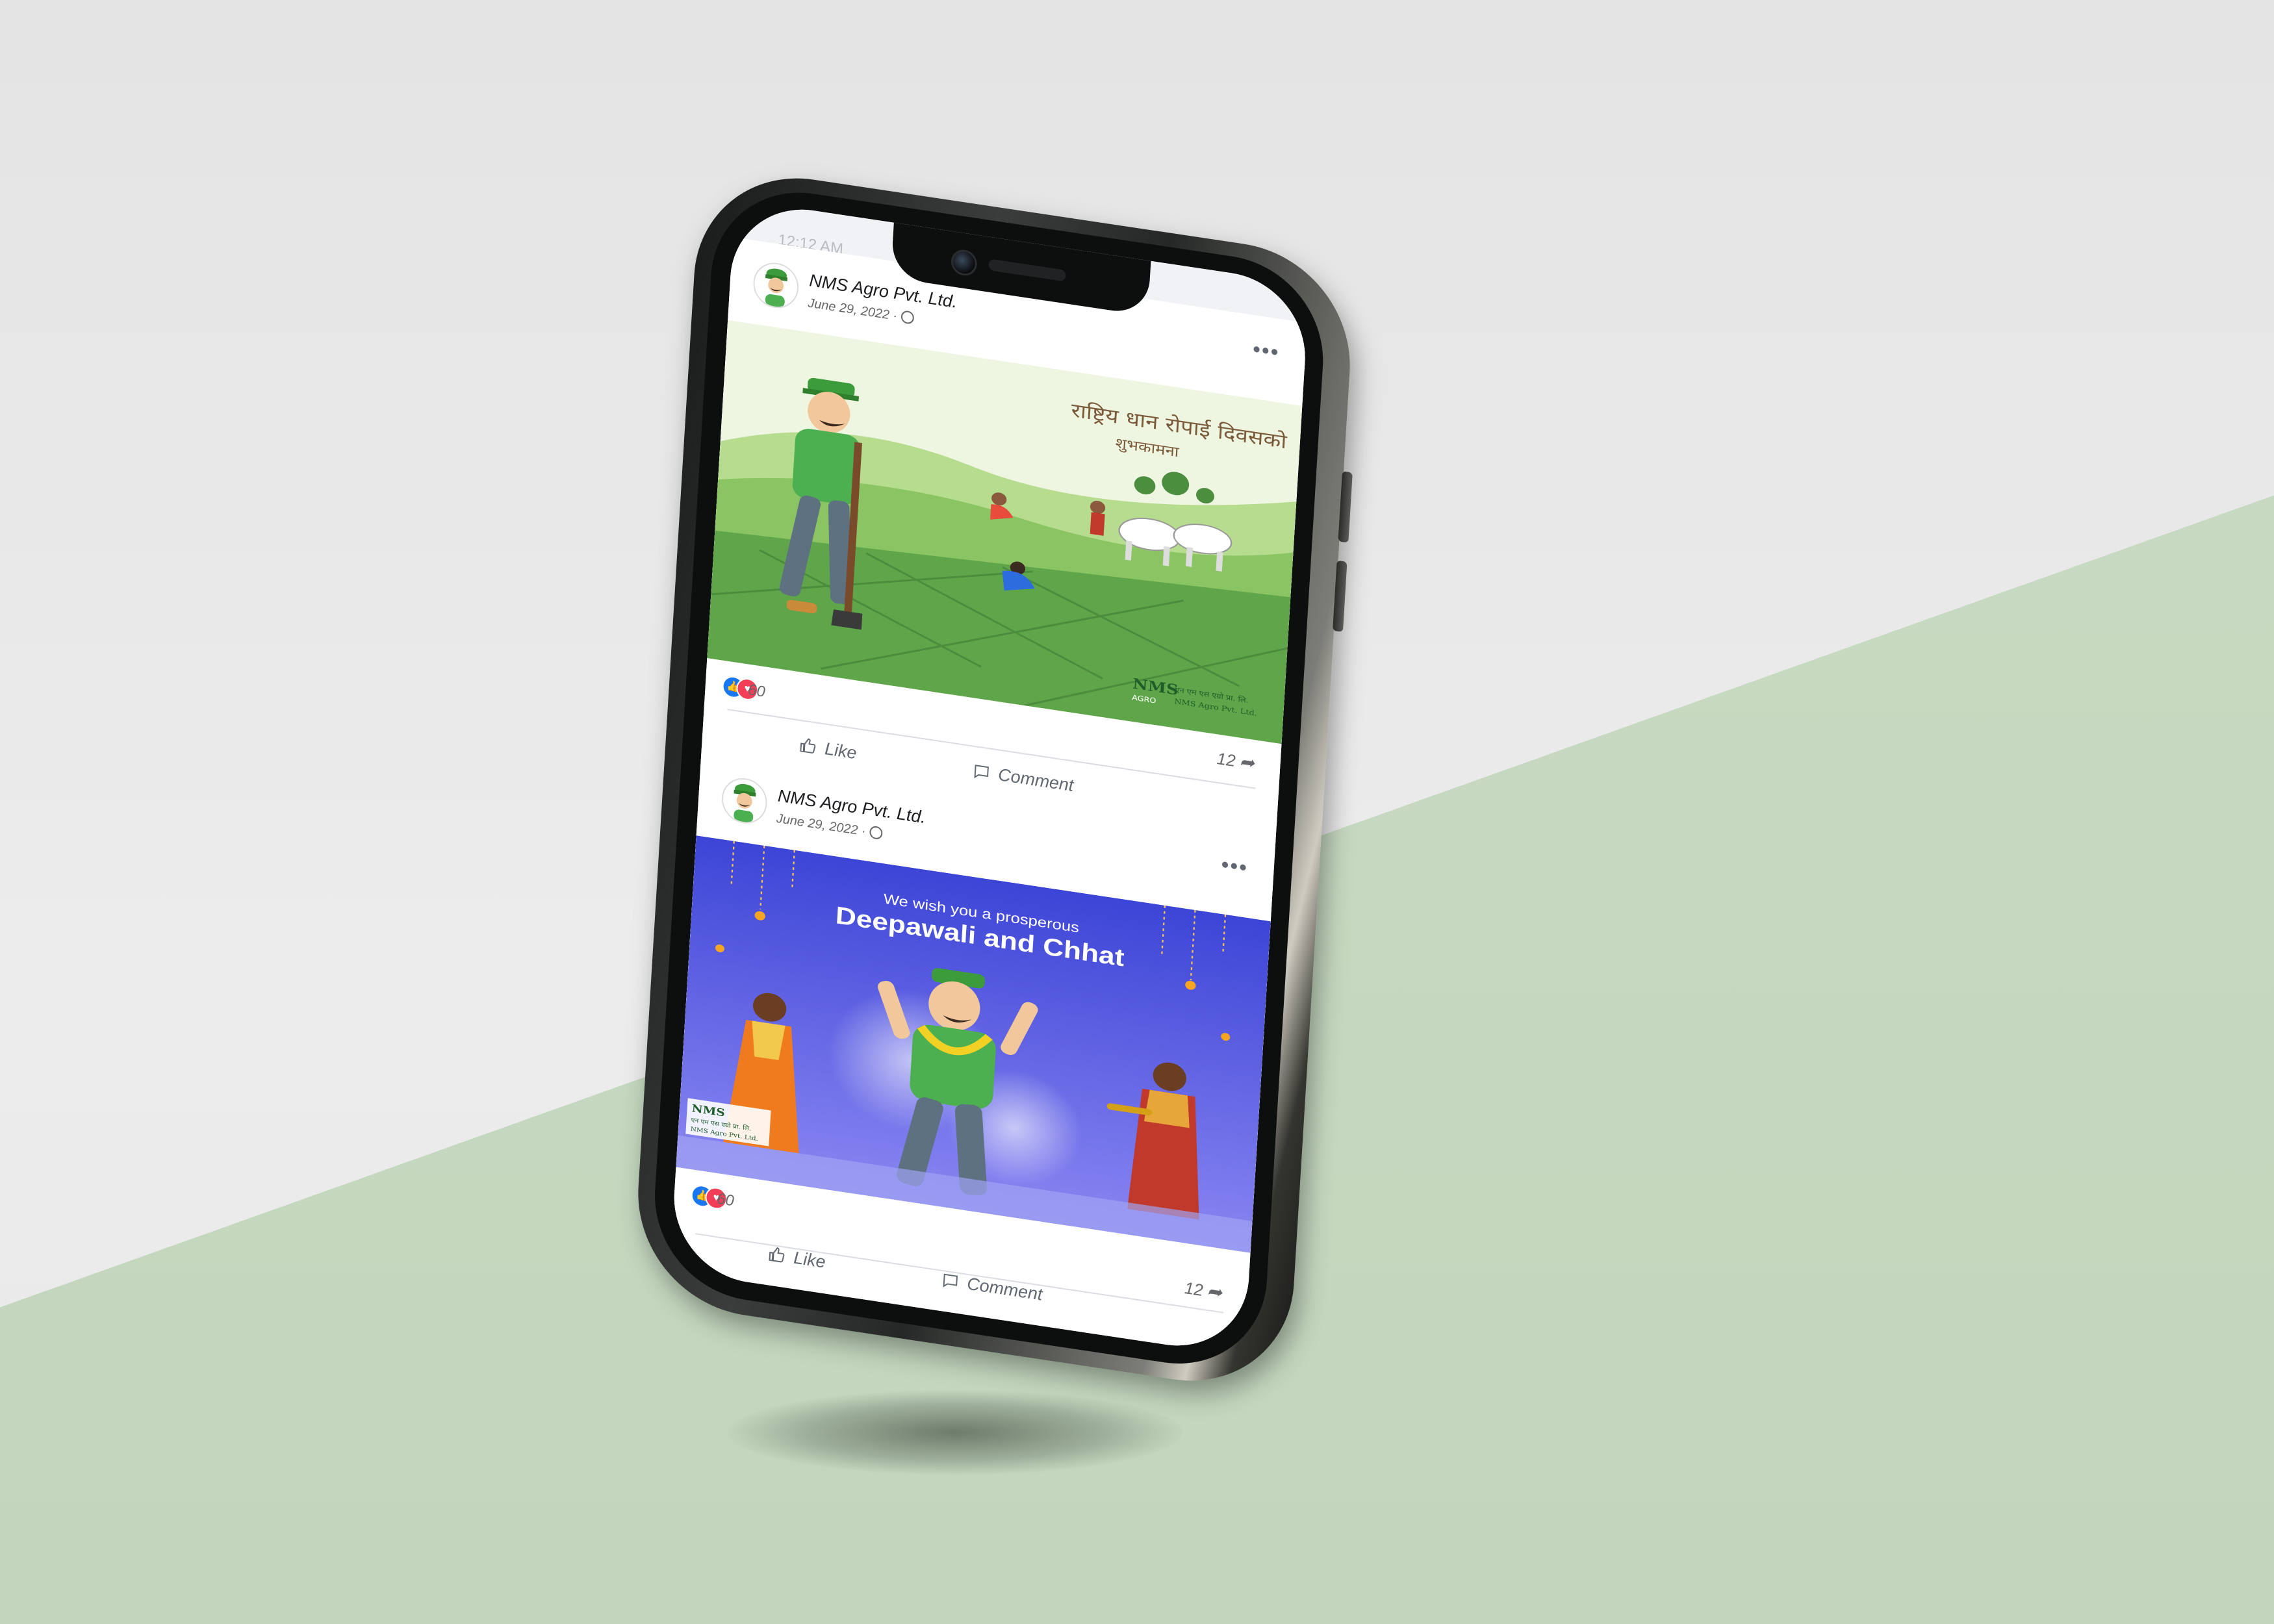 The height and width of the screenshot is (1624, 2274). I want to click on share-icon: ➦, so click(1246, 762).